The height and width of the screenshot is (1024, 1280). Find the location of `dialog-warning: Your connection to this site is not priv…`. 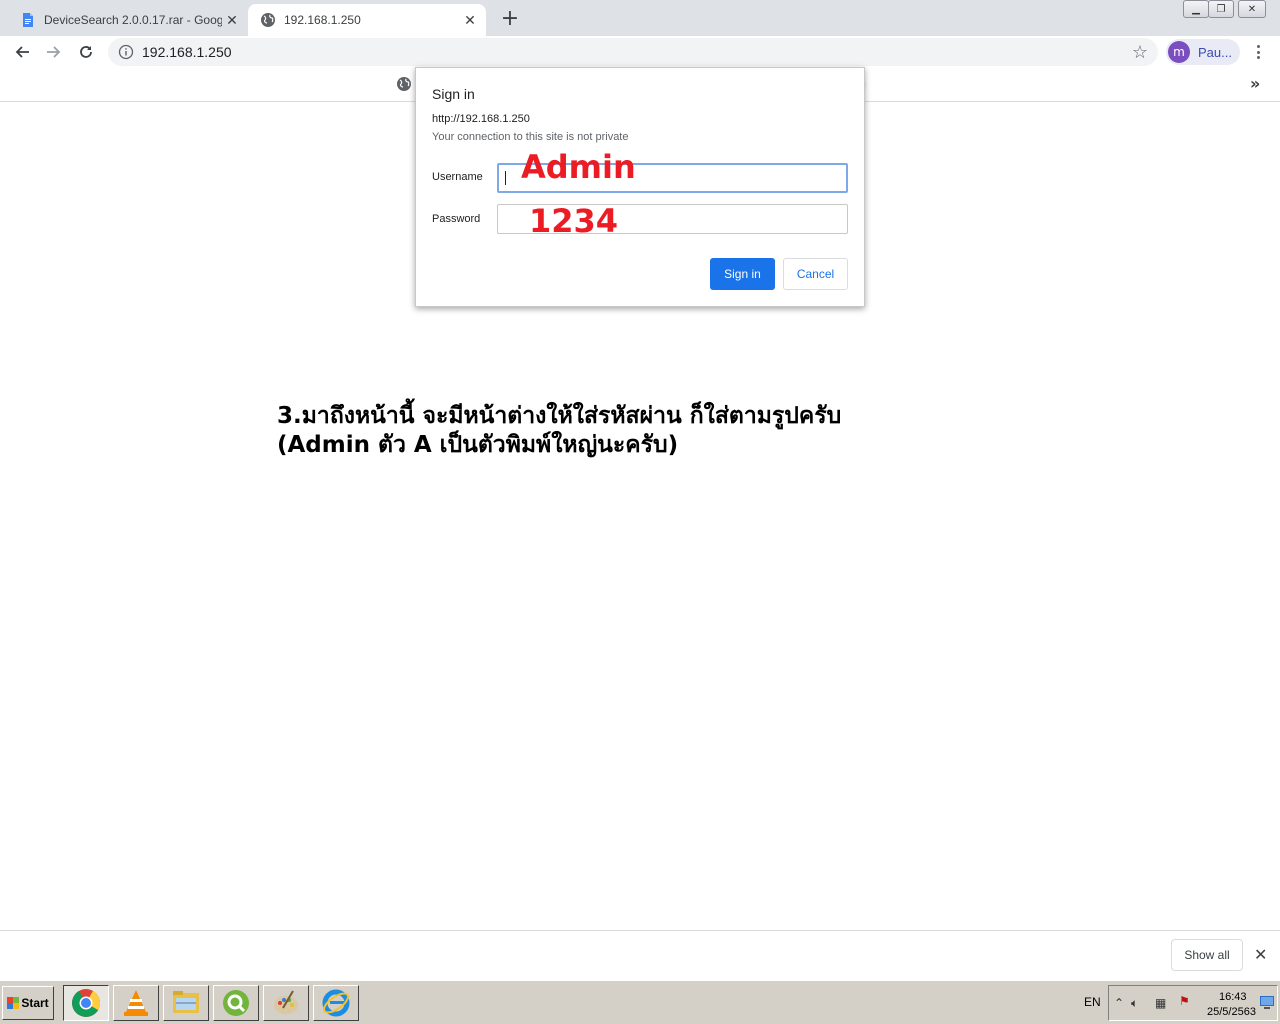

dialog-warning: Your connection to this site is not priv… is located at coordinates (530, 137).